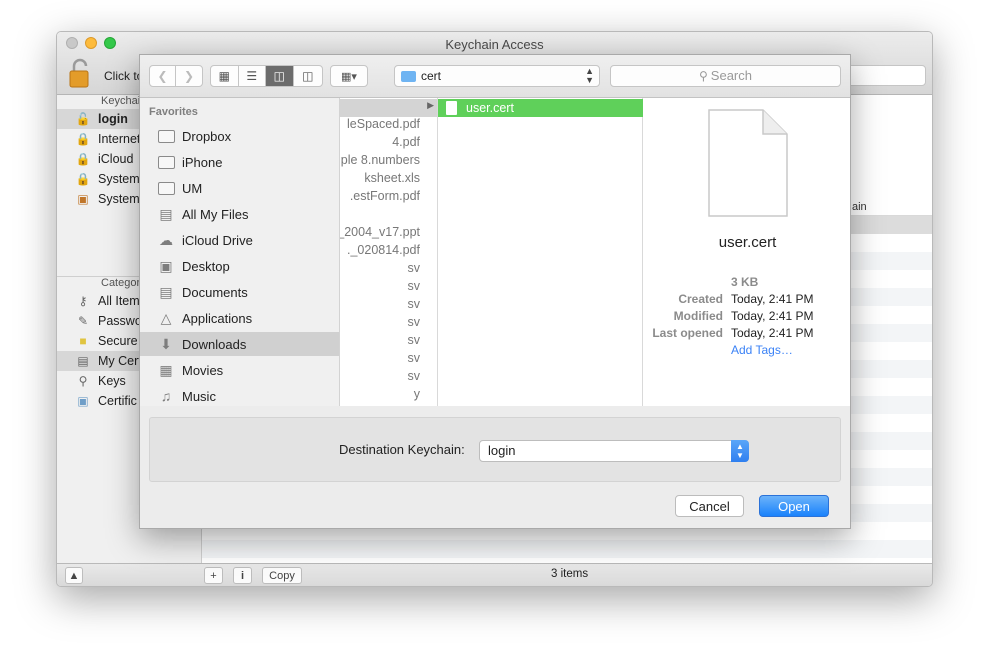  I want to click on file-name: 4.pdf, so click(406, 142).